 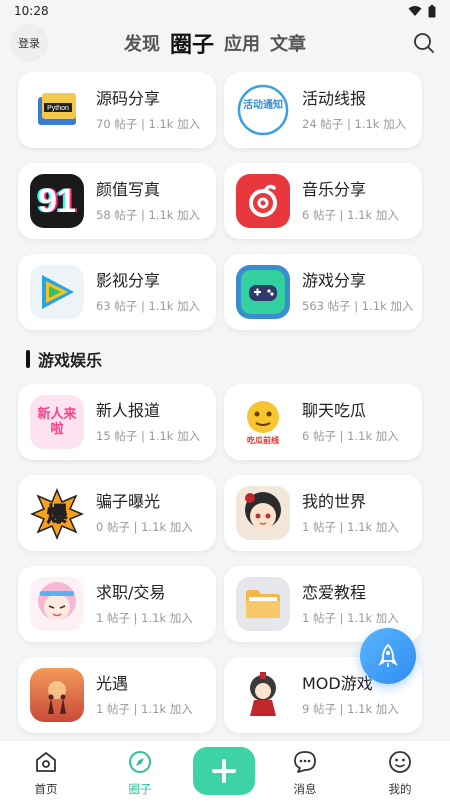 I want to click on bottom-tab-circles: 圈子, so click(x=140, y=771).